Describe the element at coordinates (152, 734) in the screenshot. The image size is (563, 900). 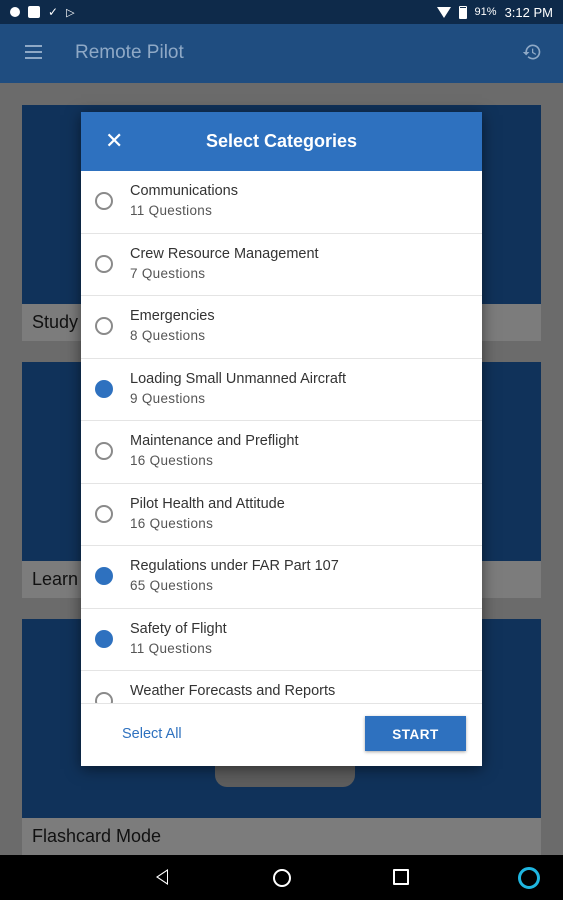
I see `select-all-button: Select All` at that location.